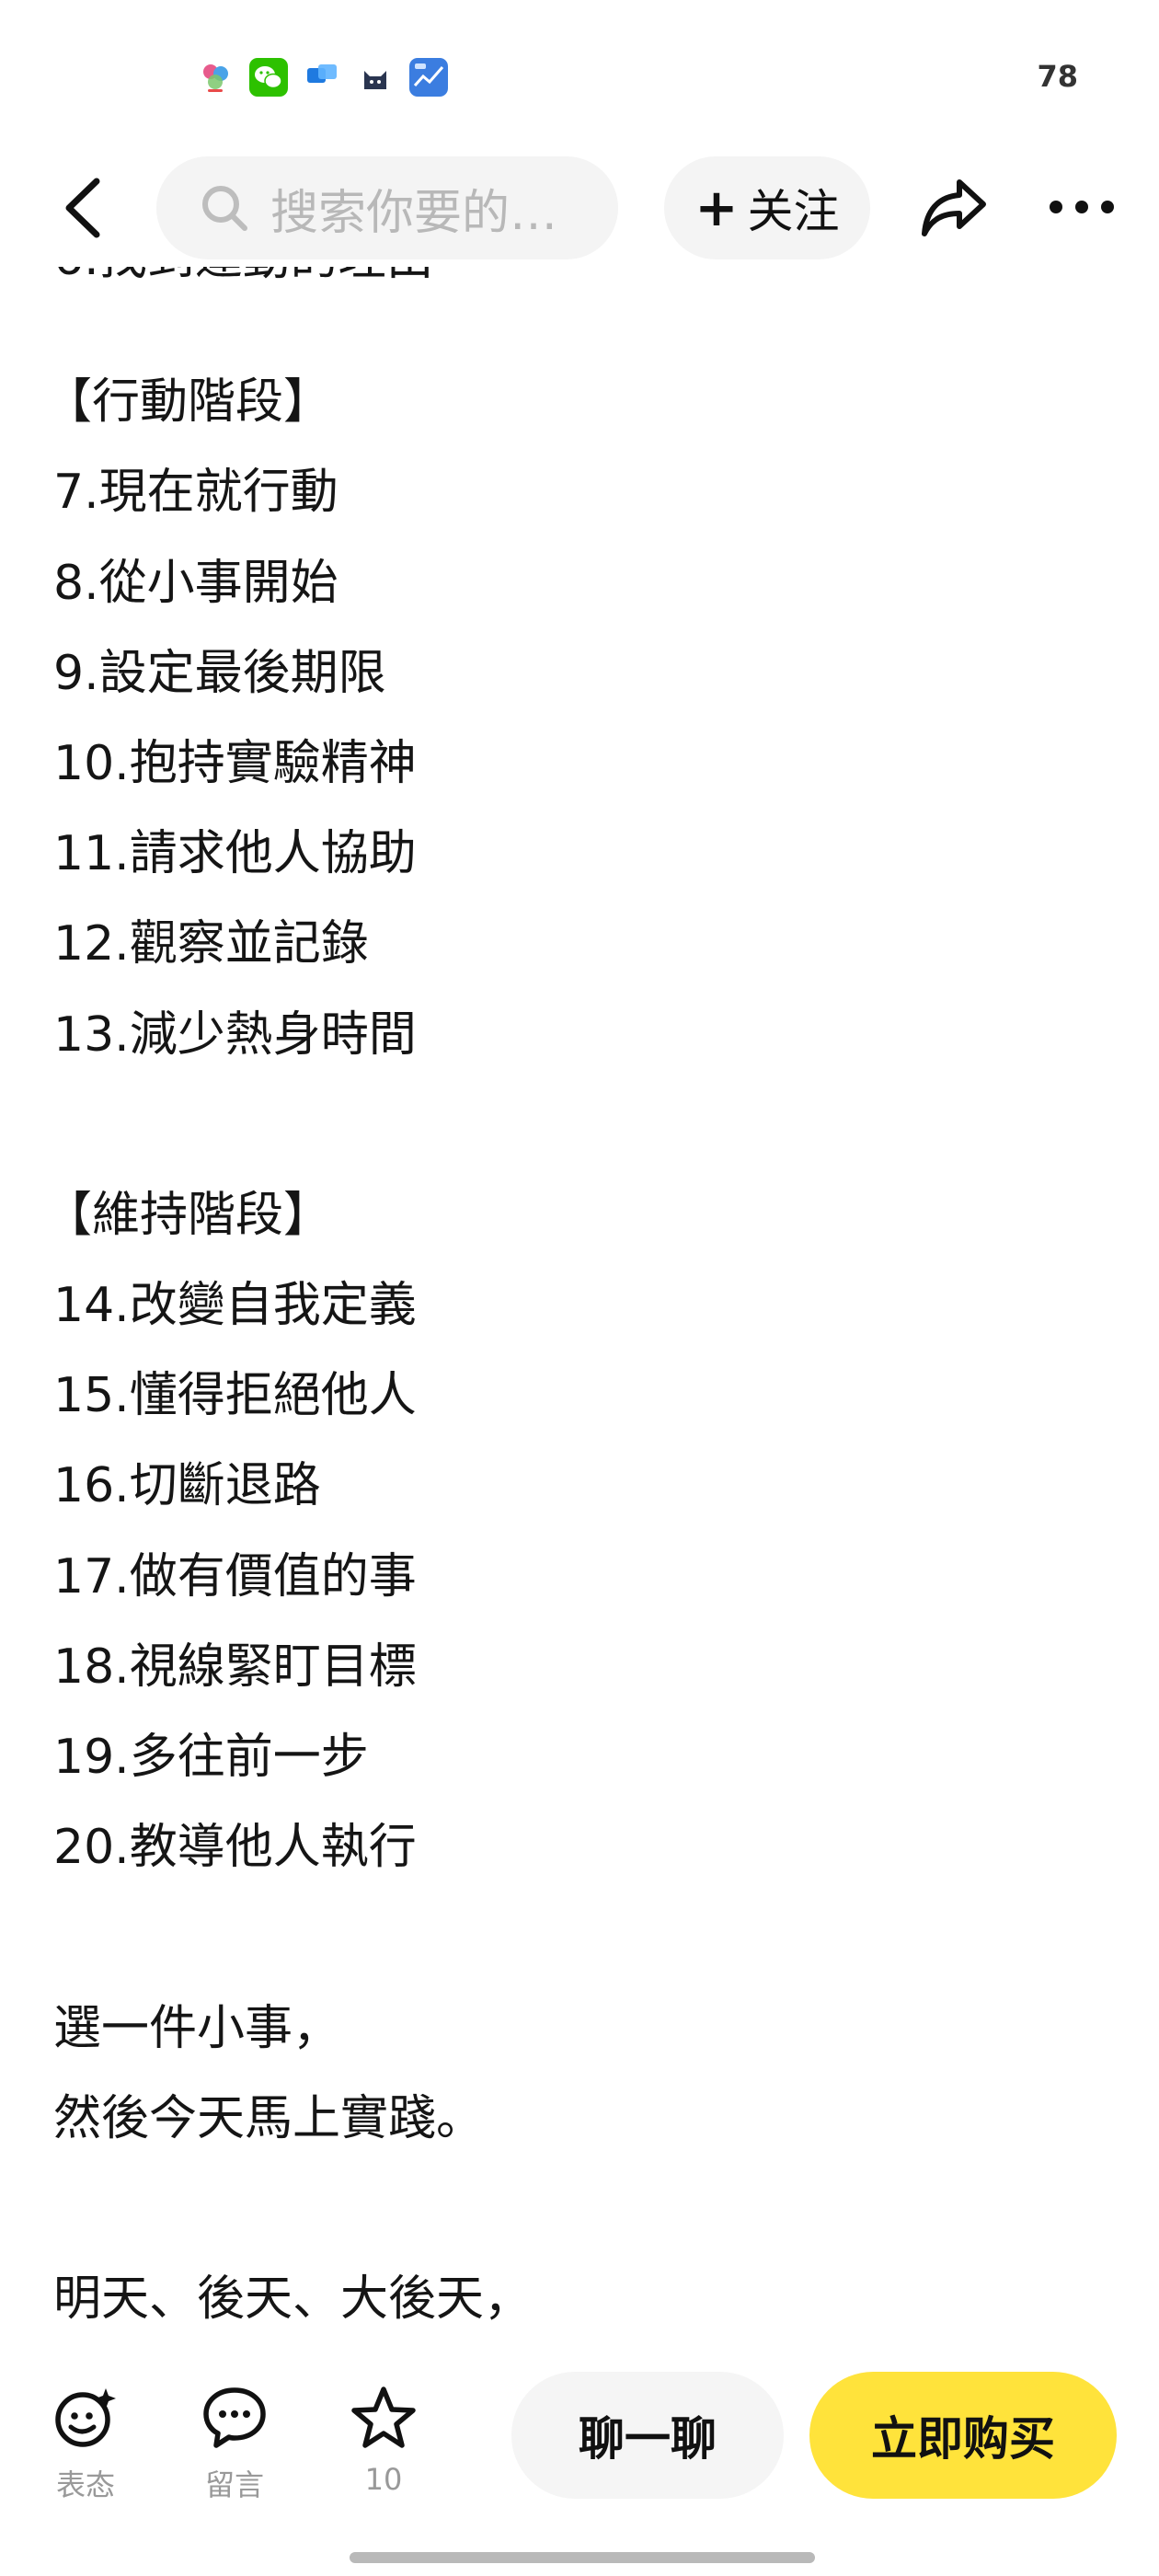  I want to click on more-options-button, so click(1082, 207).